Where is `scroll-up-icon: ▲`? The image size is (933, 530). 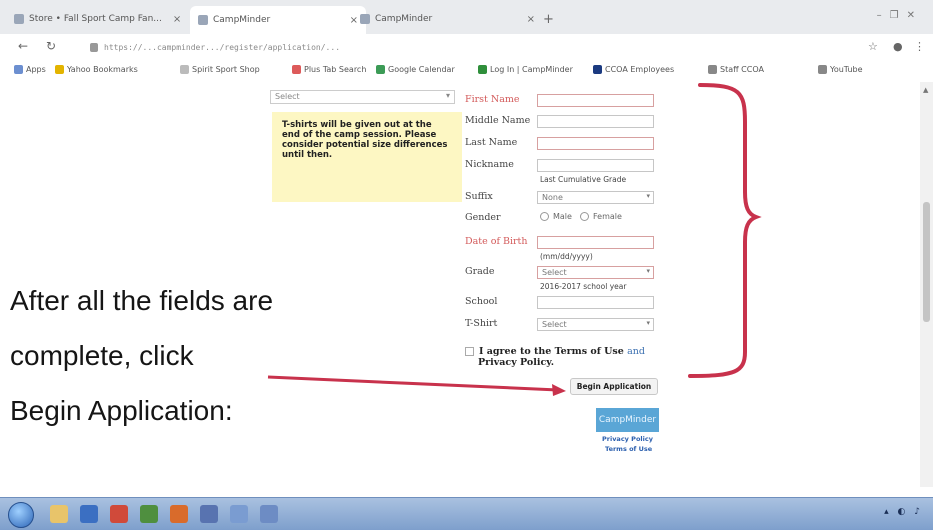
scroll-up-icon: ▲ is located at coordinates (925, 90).